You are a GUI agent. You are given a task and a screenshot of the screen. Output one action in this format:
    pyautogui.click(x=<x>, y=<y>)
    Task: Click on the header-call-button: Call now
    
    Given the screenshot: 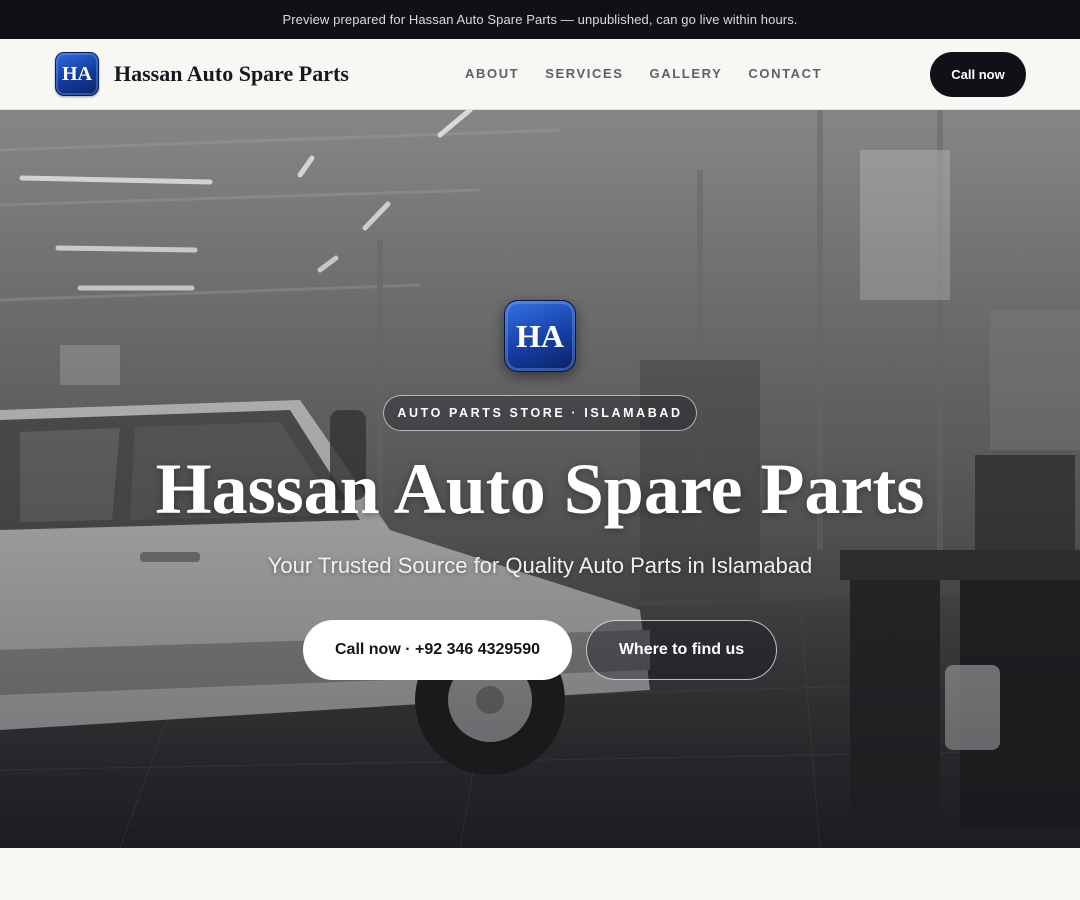 What is the action you would take?
    pyautogui.click(x=978, y=74)
    